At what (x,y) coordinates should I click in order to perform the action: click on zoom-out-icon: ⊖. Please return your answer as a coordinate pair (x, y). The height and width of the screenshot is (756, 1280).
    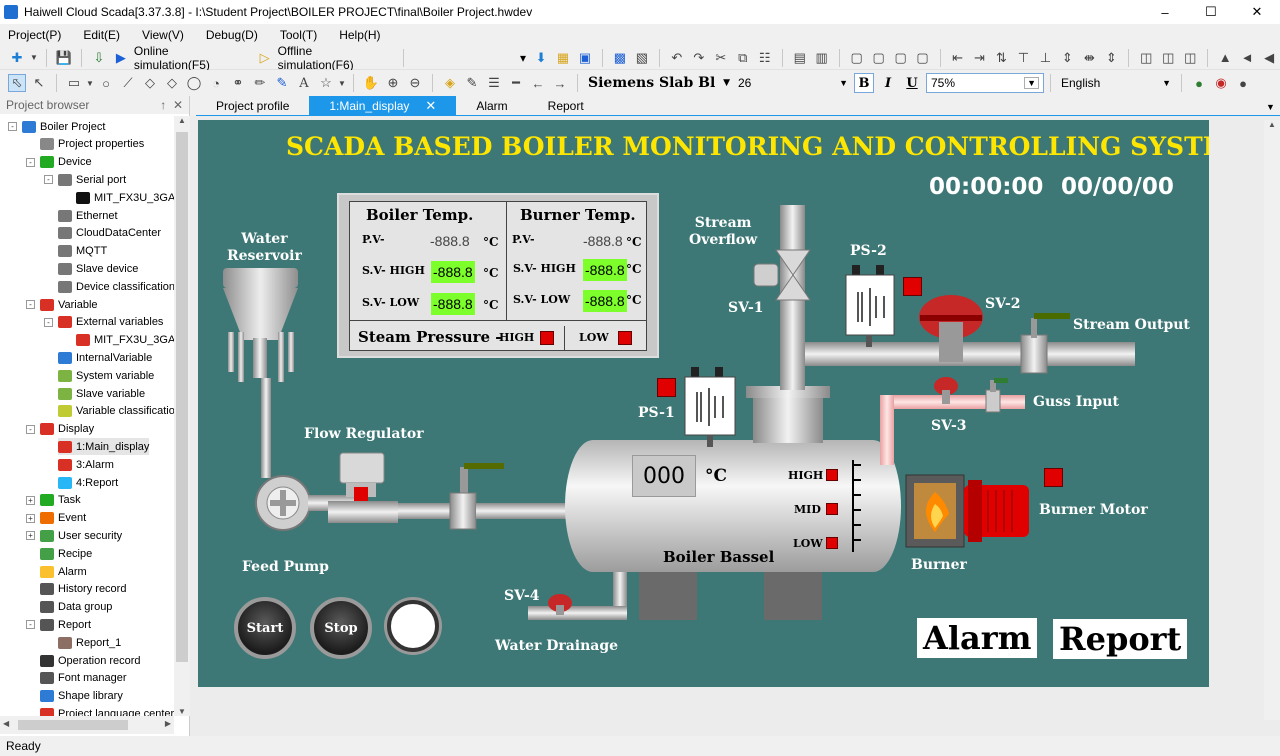
    Looking at the image, I should click on (415, 83).